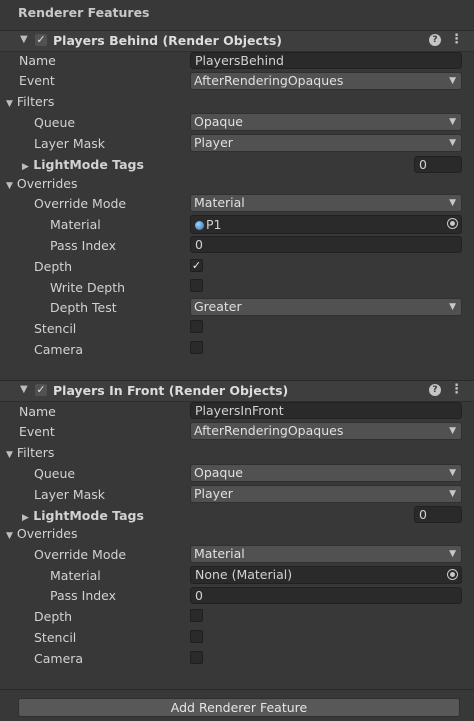 The height and width of the screenshot is (721, 474). What do you see at coordinates (199, 225) in the screenshot?
I see `material-icon` at bounding box center [199, 225].